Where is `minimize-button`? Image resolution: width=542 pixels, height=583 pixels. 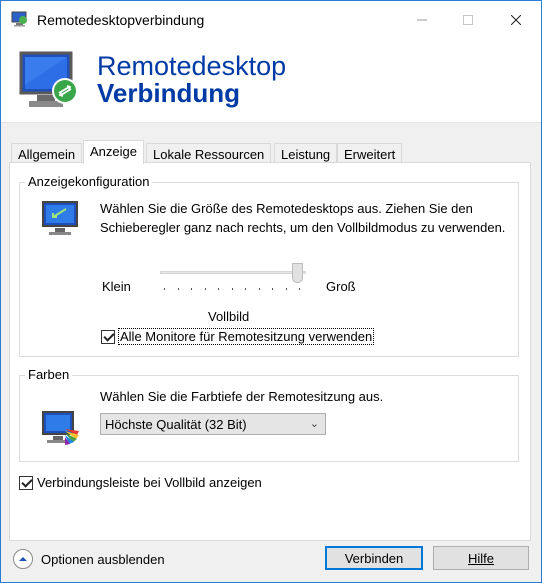 minimize-button is located at coordinates (422, 20).